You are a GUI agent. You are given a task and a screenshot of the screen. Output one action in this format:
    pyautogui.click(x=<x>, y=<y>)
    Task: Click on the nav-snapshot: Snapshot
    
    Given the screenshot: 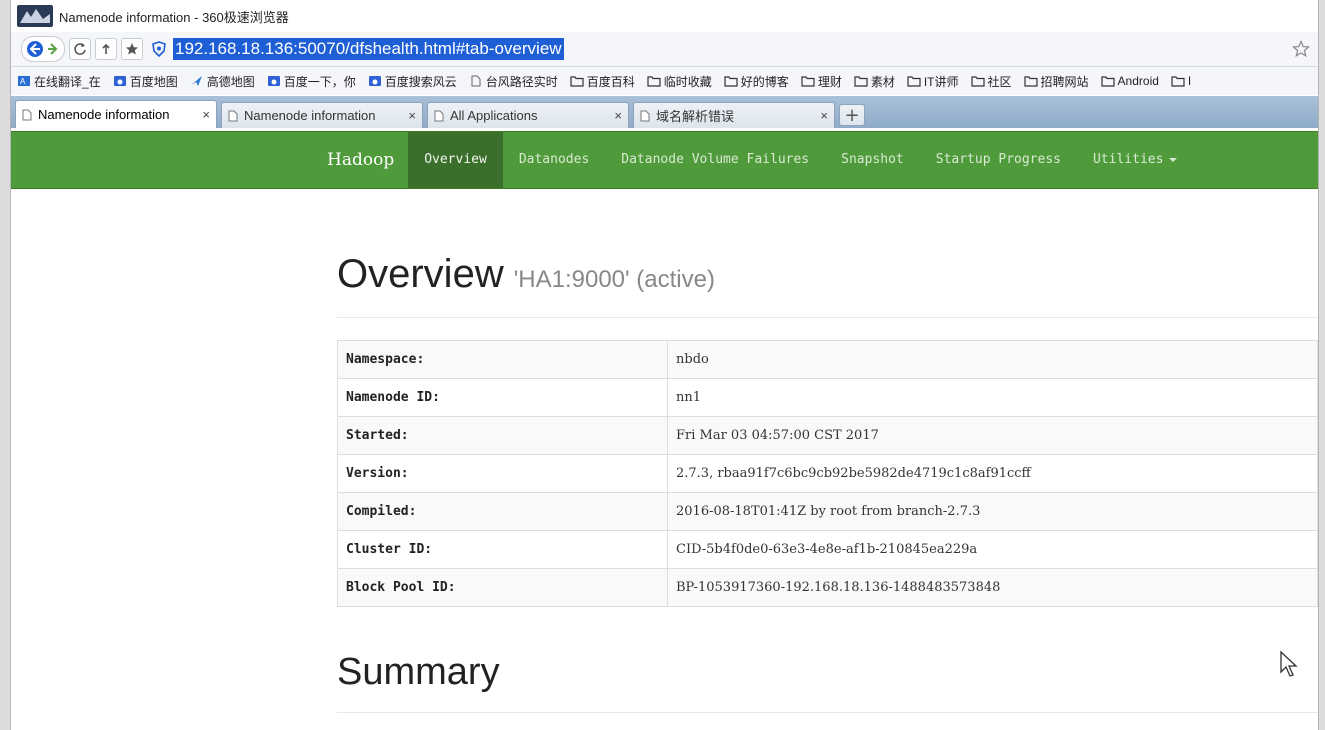 What is the action you would take?
    pyautogui.click(x=872, y=160)
    